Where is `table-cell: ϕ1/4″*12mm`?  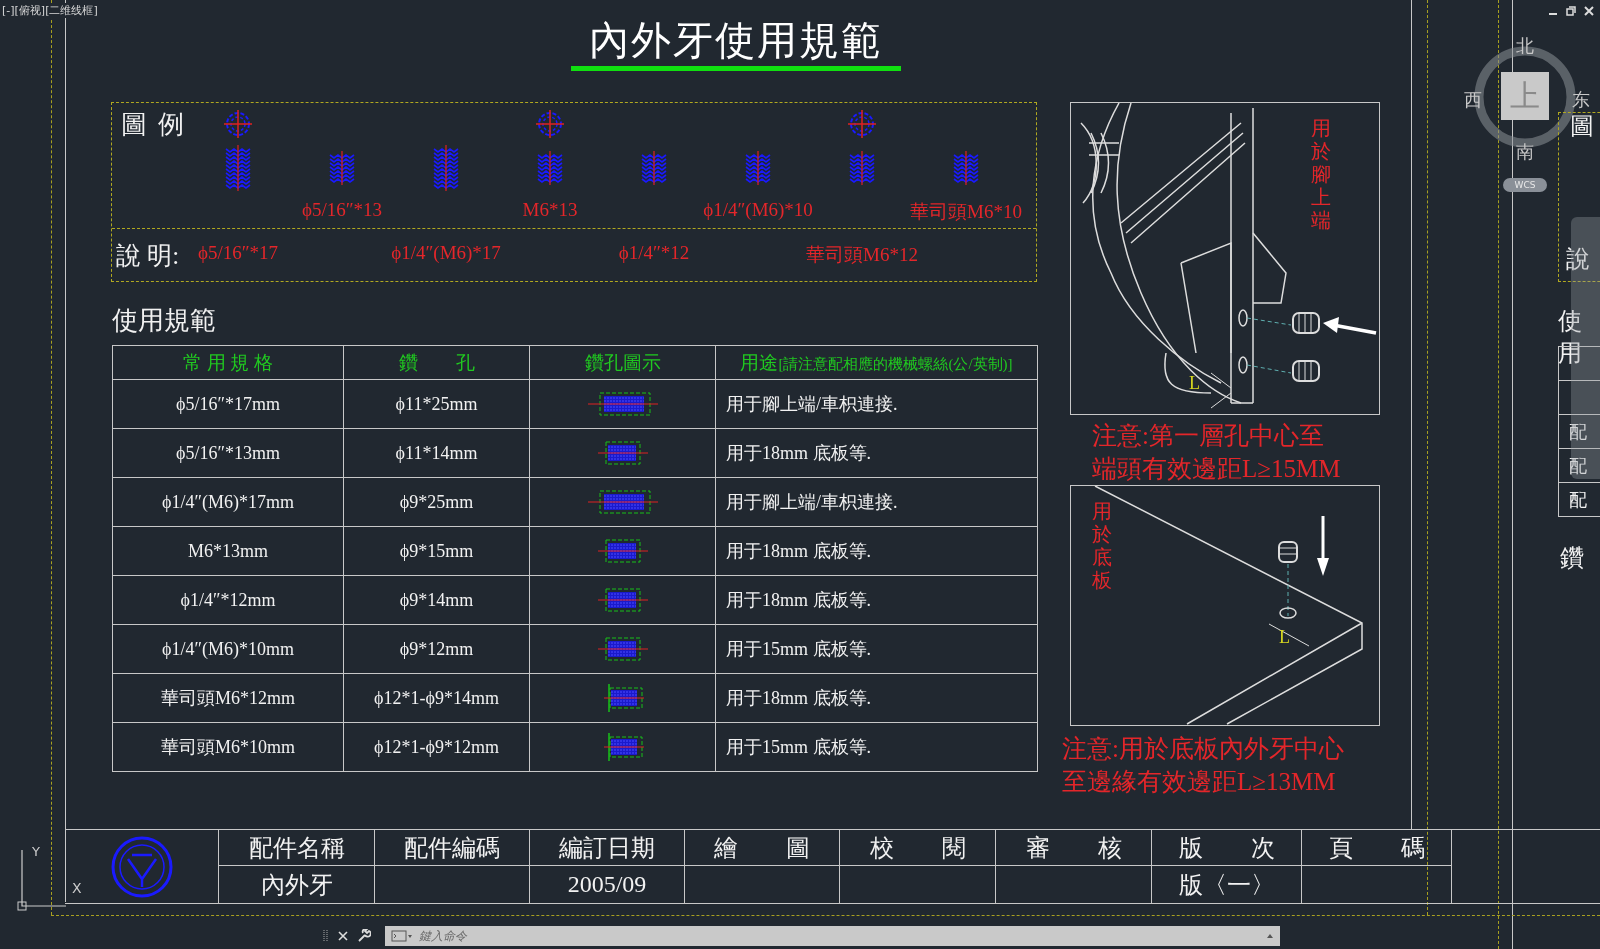
table-cell: ϕ1/4″*12mm is located at coordinates (228, 600).